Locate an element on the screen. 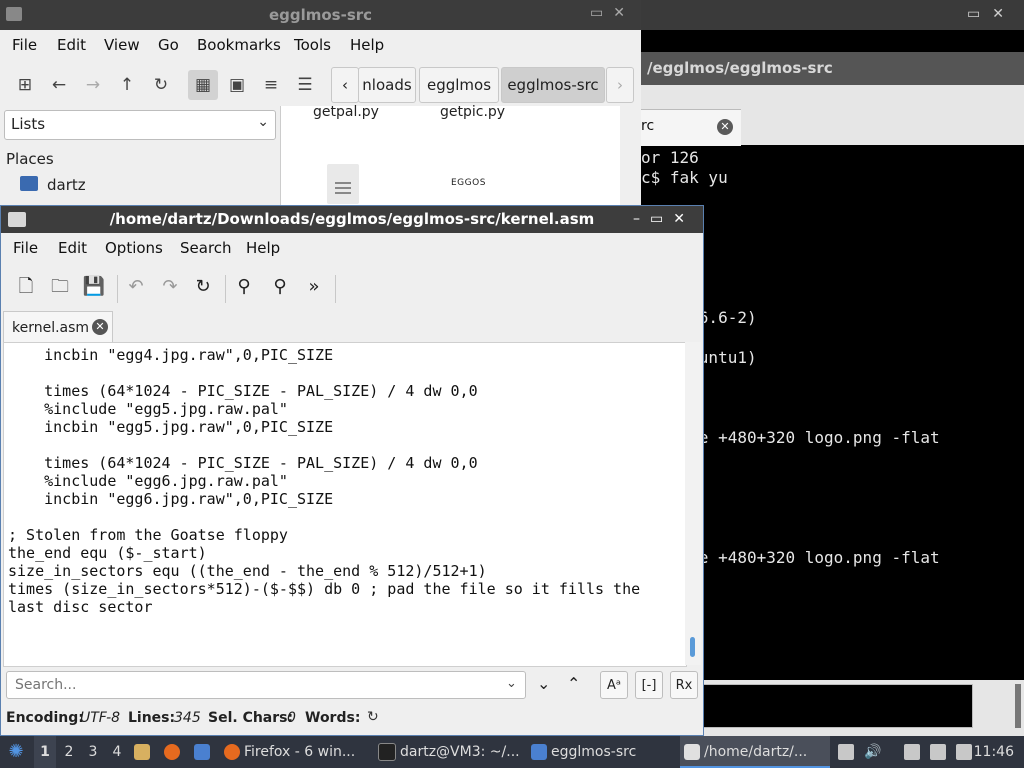  scrollbar-thumb is located at coordinates (692, 647).